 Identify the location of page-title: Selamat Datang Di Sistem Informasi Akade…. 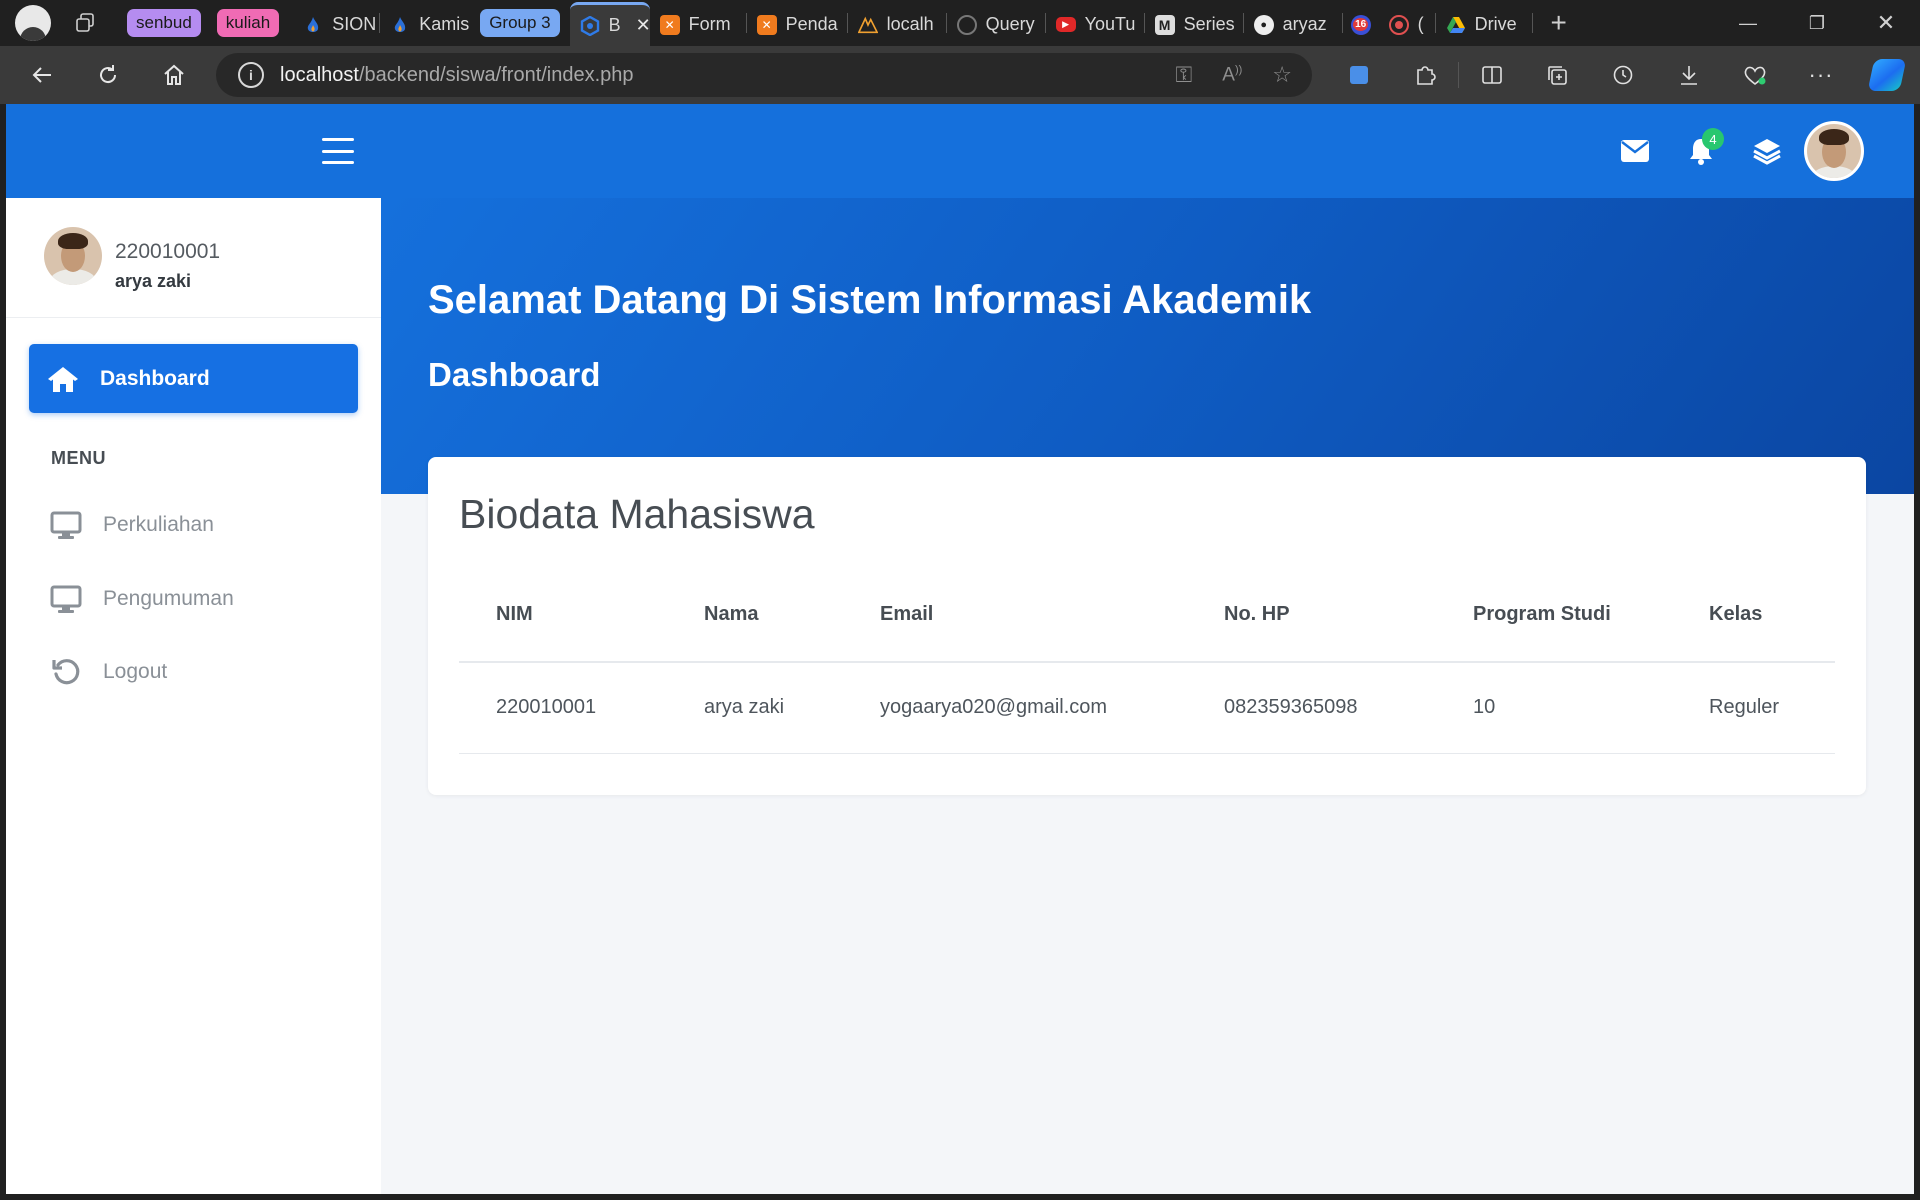
(870, 300).